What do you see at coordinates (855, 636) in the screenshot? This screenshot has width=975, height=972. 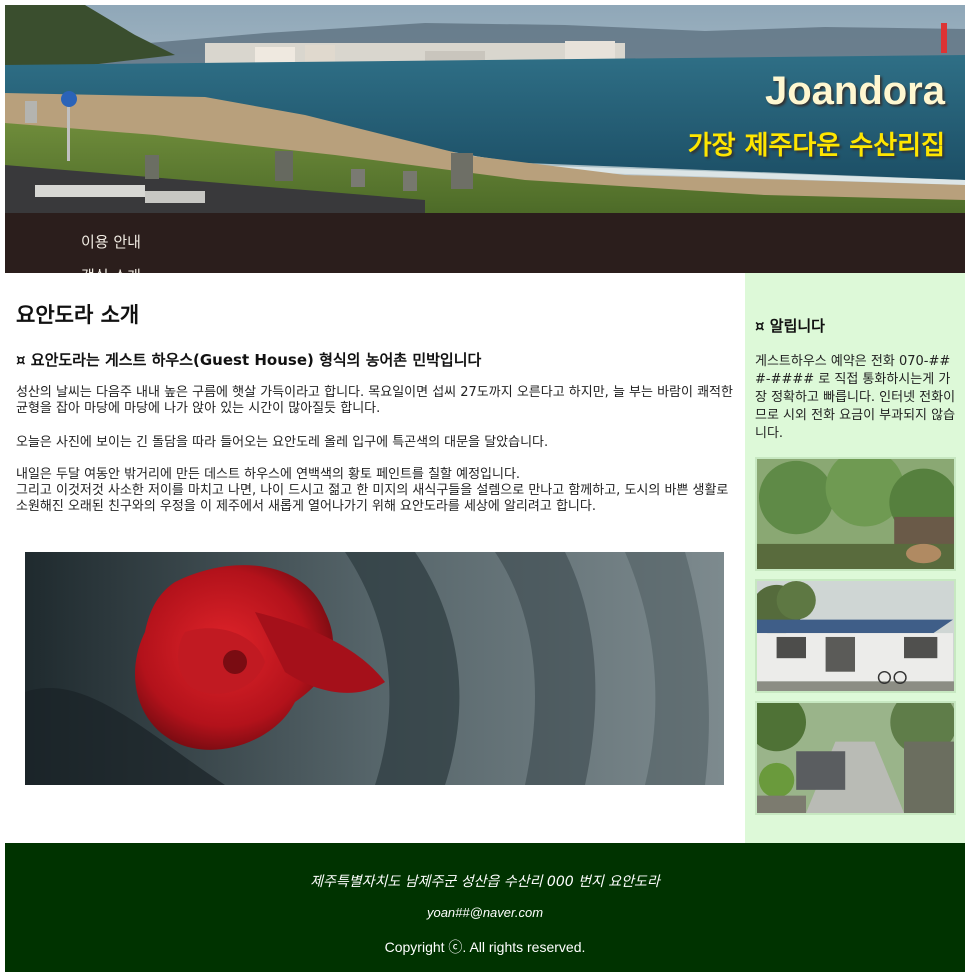 I see `house-photo` at bounding box center [855, 636].